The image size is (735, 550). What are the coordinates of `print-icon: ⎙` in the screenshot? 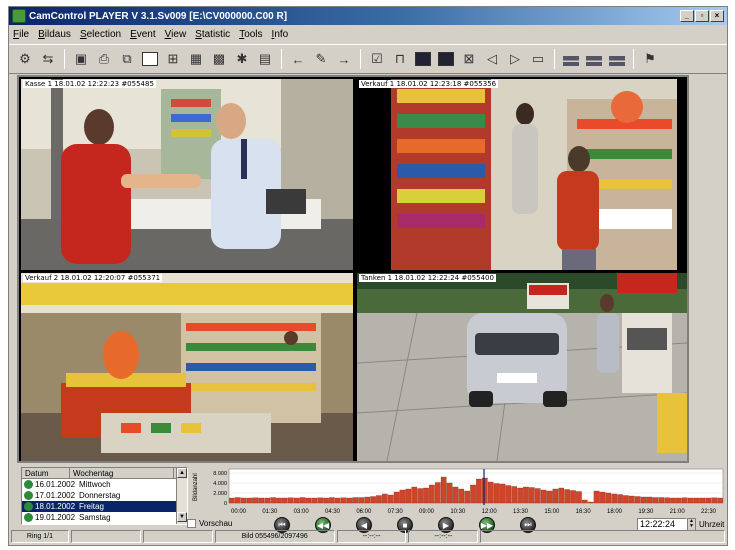 It's located at (104, 59).